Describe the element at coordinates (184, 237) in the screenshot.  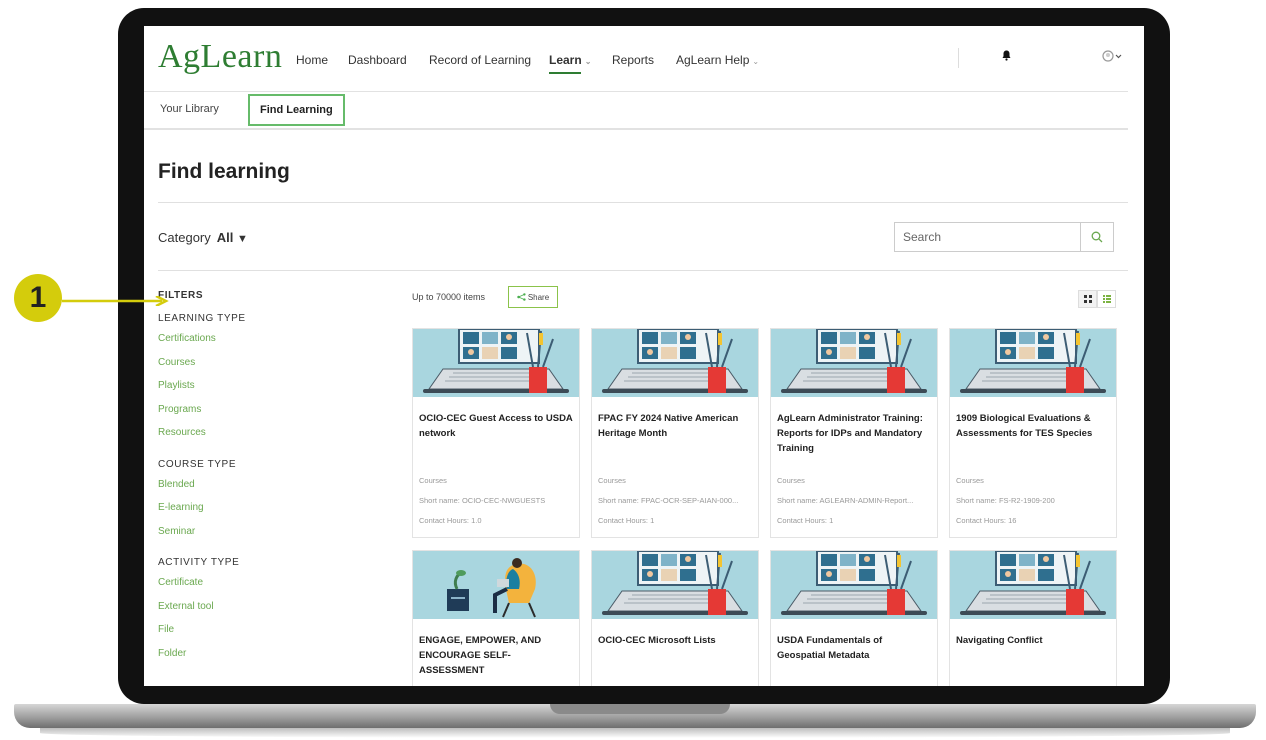
I see `category-label: Category` at that location.